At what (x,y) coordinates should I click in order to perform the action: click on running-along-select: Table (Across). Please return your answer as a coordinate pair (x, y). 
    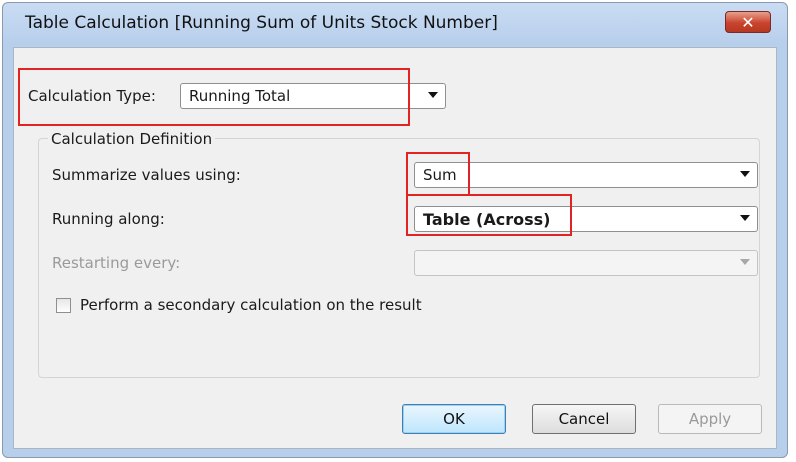
    Looking at the image, I should click on (586, 219).